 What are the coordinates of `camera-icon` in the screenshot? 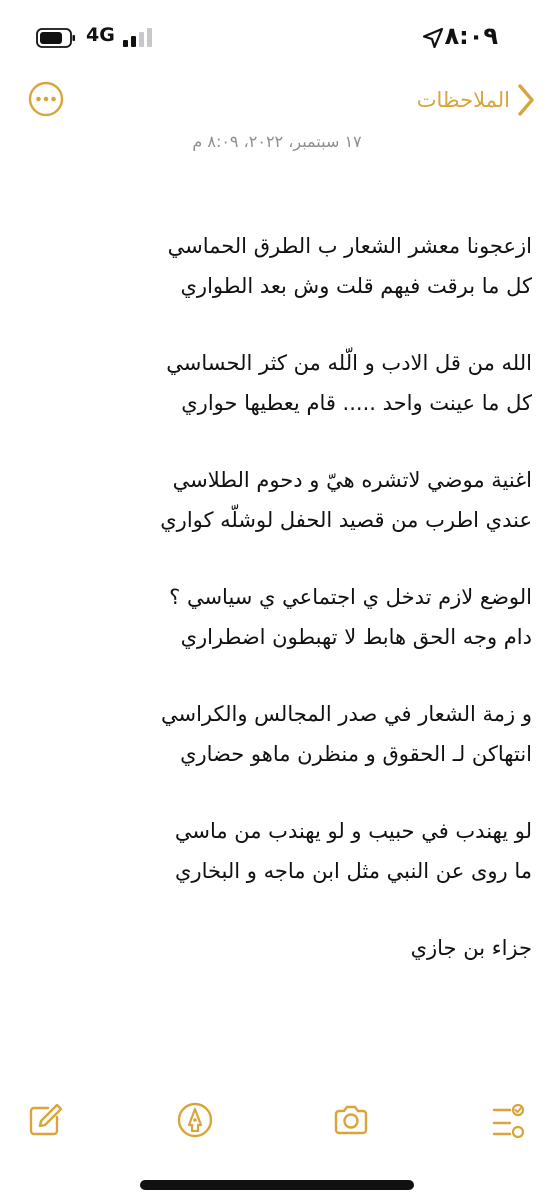 It's located at (351, 1120).